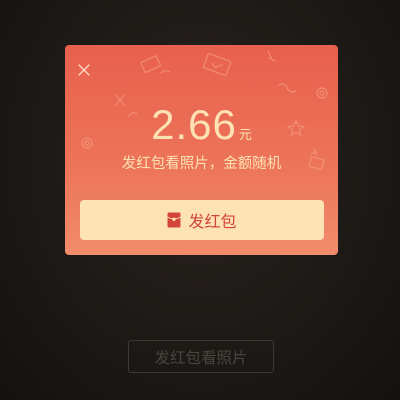 The image size is (400, 400). I want to click on close-icon, so click(84, 70).